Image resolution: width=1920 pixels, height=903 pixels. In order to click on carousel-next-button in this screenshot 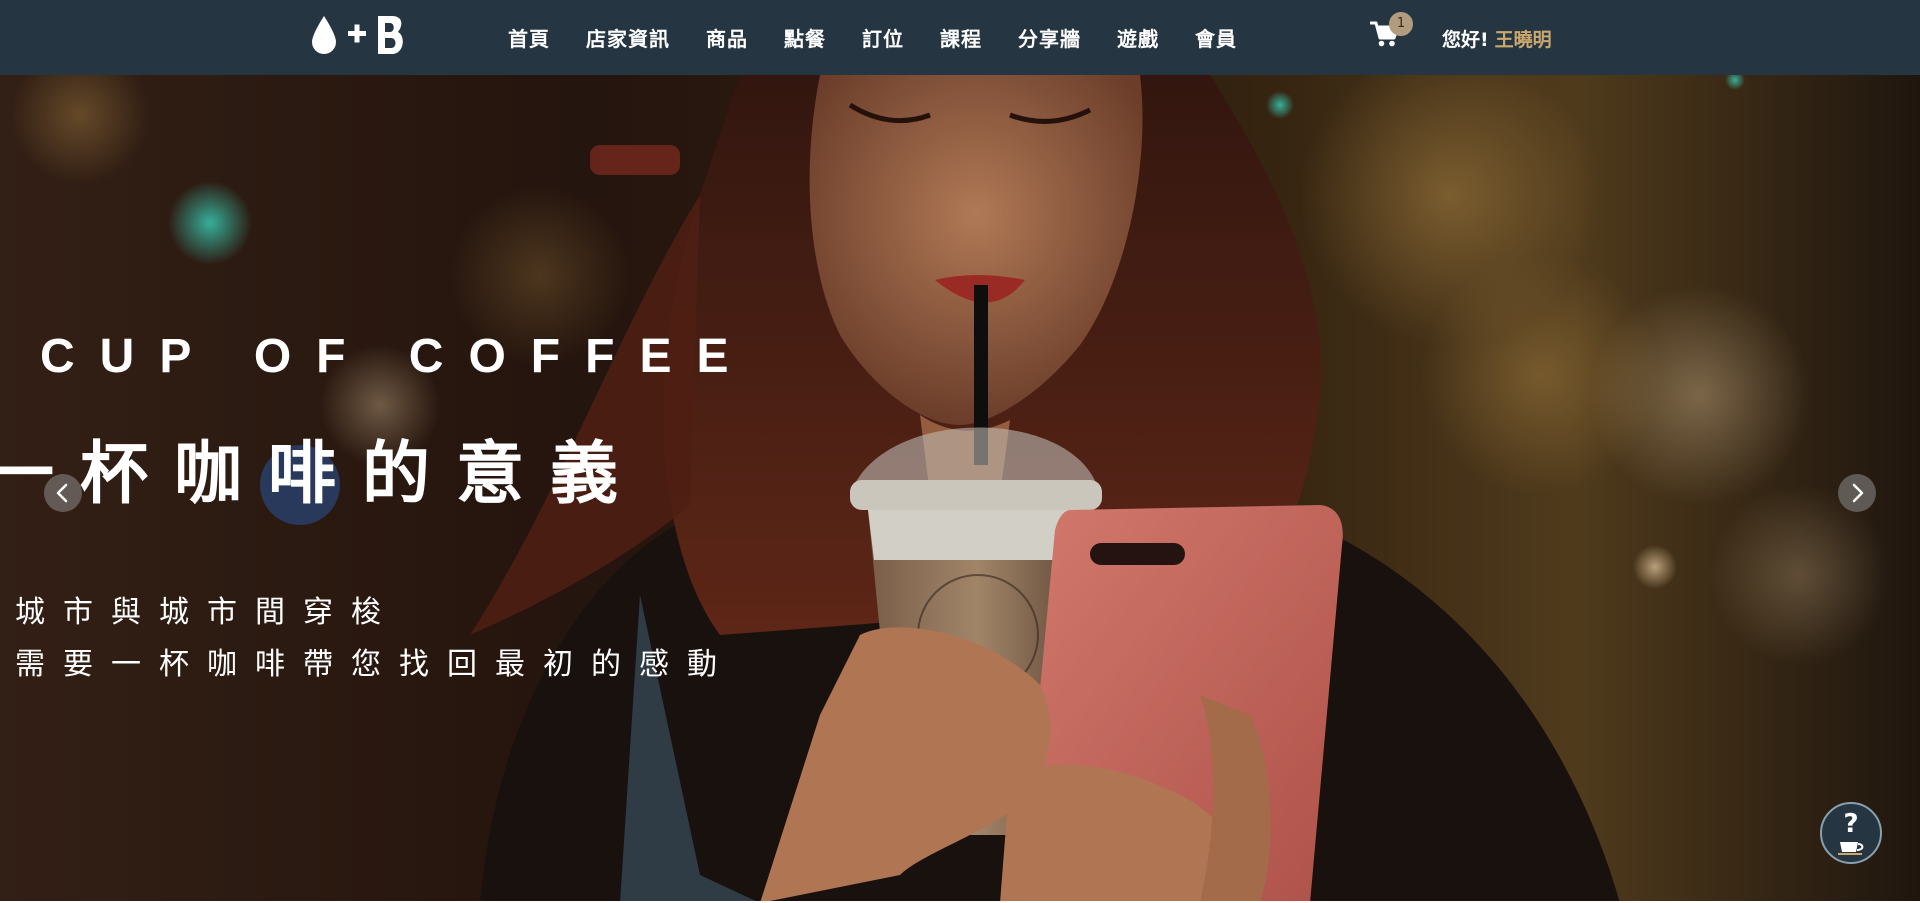, I will do `click(1857, 493)`.